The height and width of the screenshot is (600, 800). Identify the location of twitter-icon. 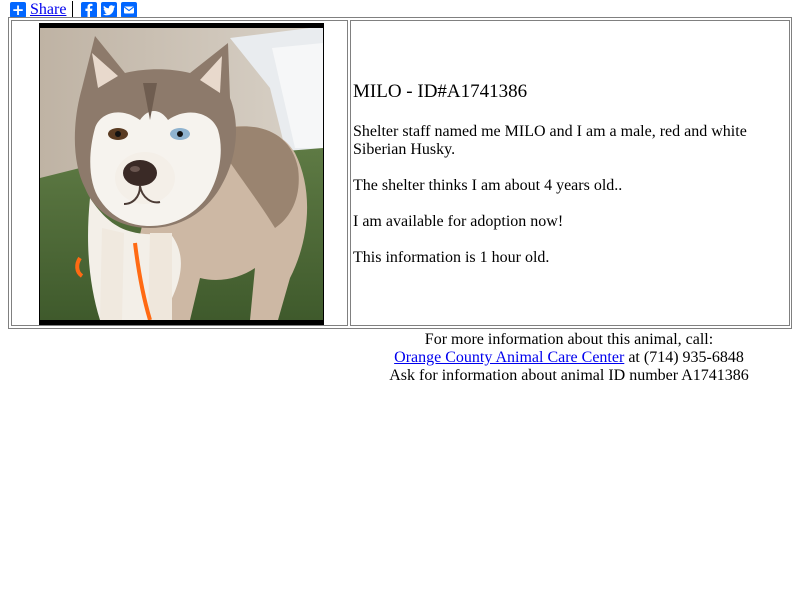
(109, 9).